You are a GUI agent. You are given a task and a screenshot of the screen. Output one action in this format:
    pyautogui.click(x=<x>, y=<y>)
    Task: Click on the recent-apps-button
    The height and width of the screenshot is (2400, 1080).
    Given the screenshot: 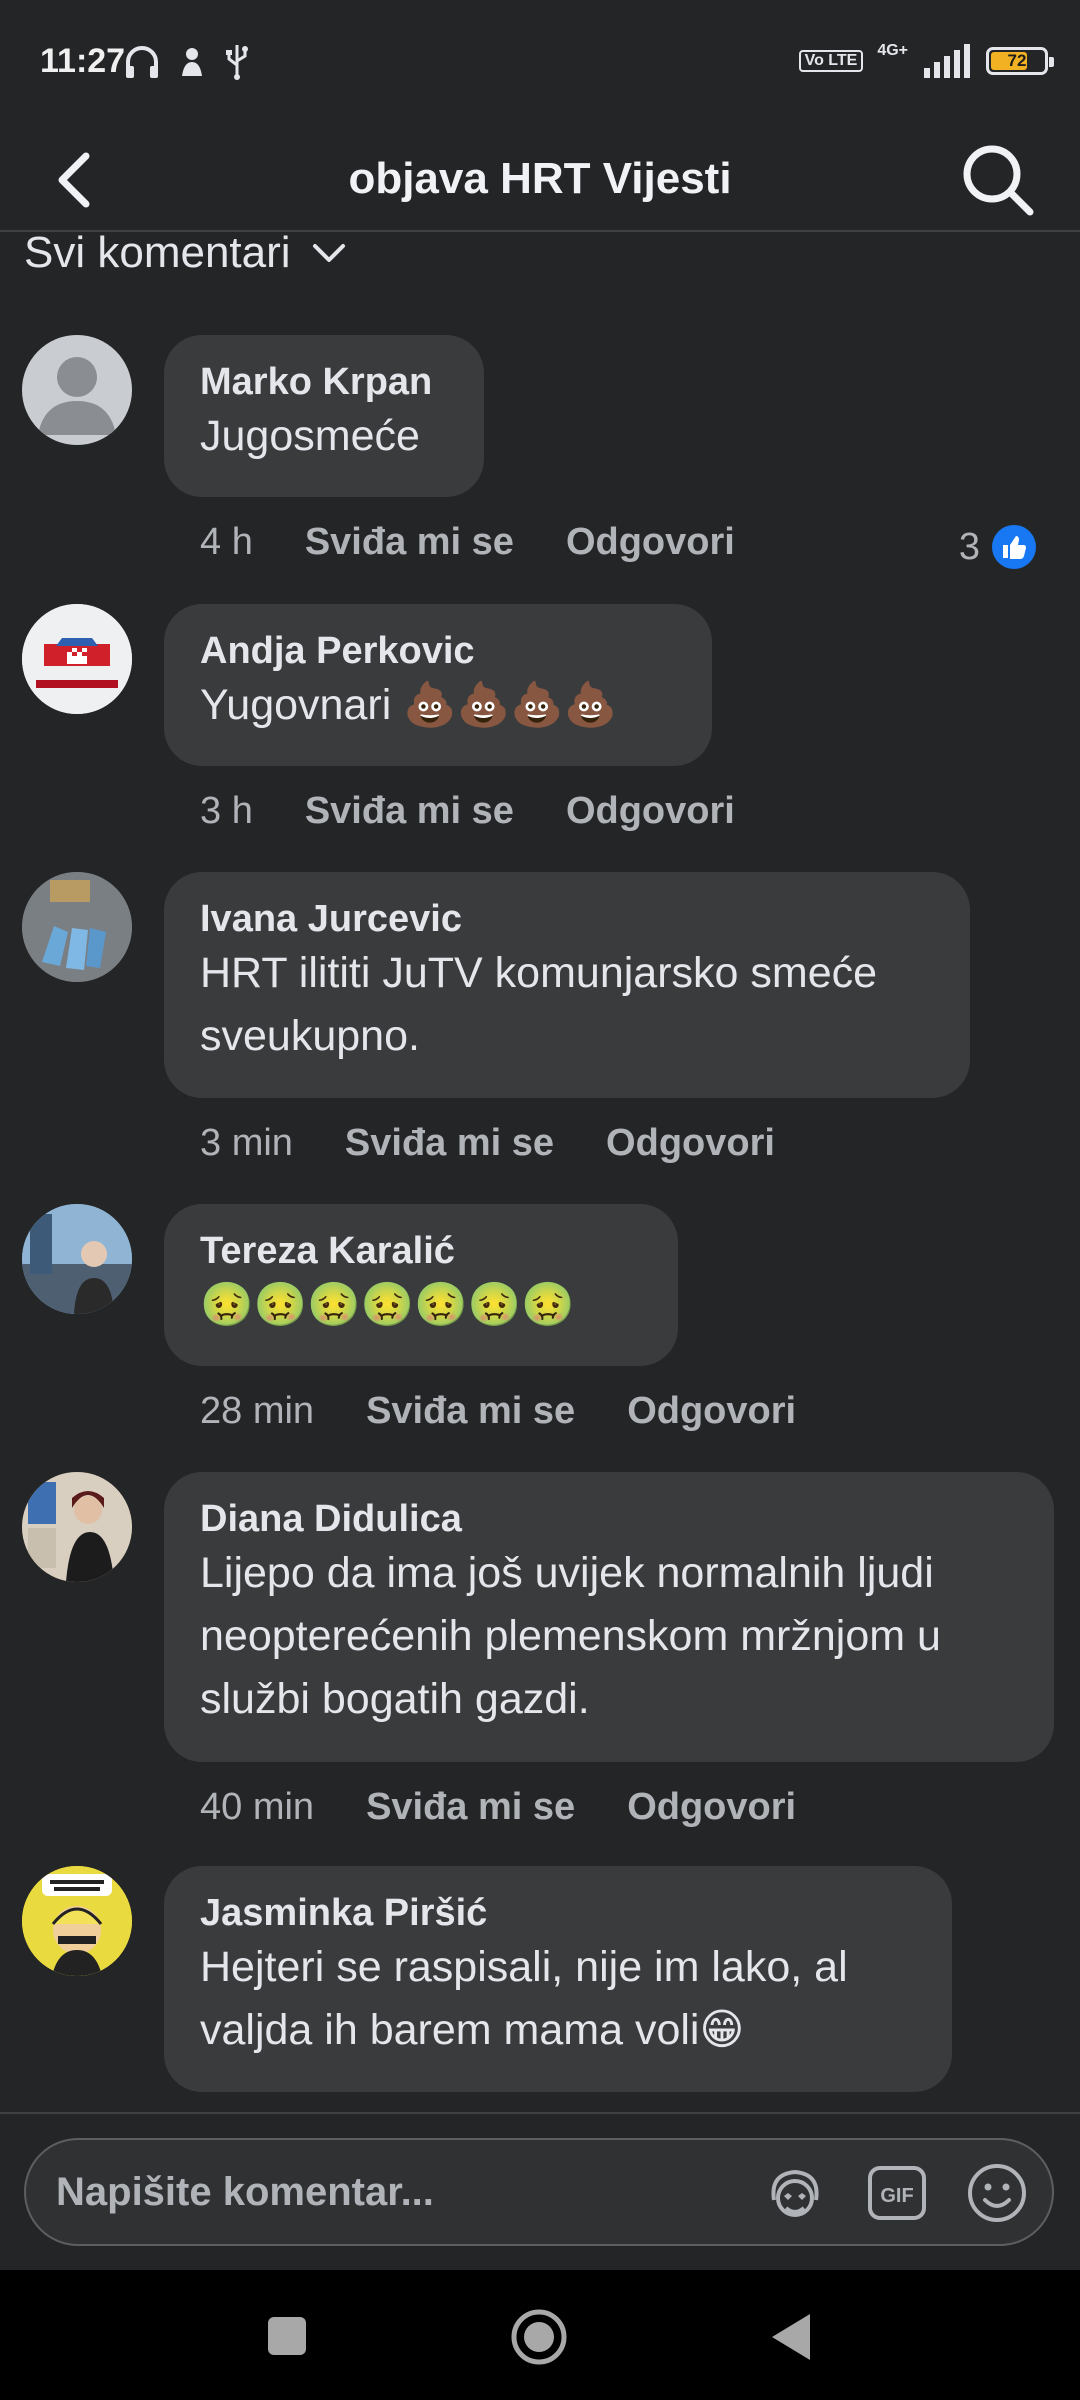 What is the action you would take?
    pyautogui.click(x=287, y=2336)
    